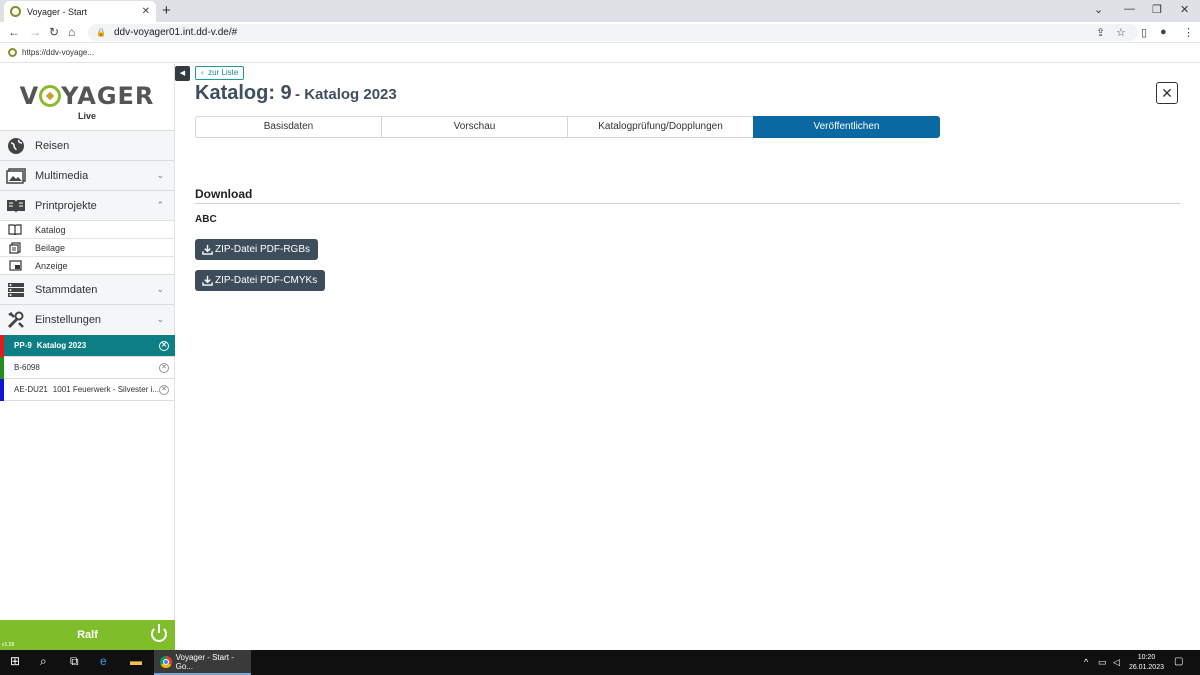 This screenshot has width=1200, height=675. Describe the element at coordinates (8, 645) in the screenshot. I see `version-label: v1.58` at that location.